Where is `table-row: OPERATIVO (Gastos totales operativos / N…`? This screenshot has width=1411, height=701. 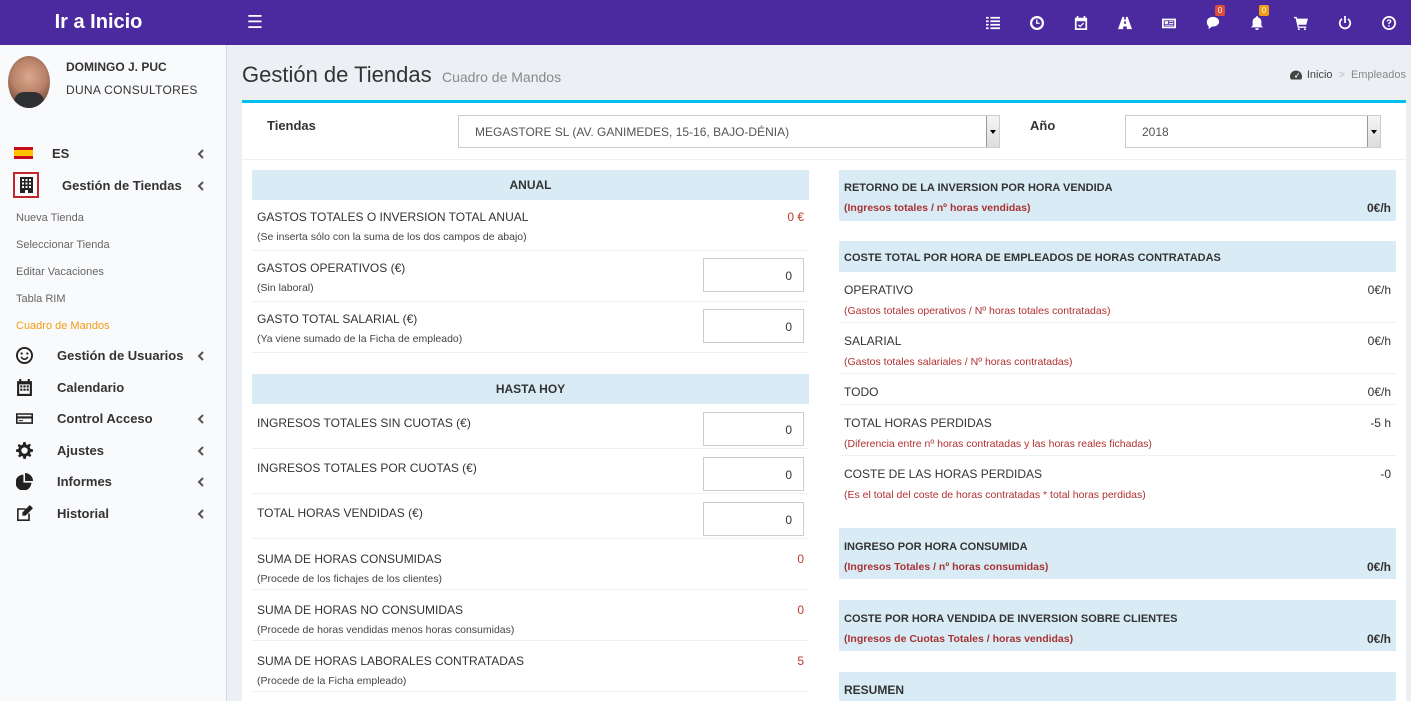 table-row: OPERATIVO (Gastos totales operativos / N… is located at coordinates (1117, 297).